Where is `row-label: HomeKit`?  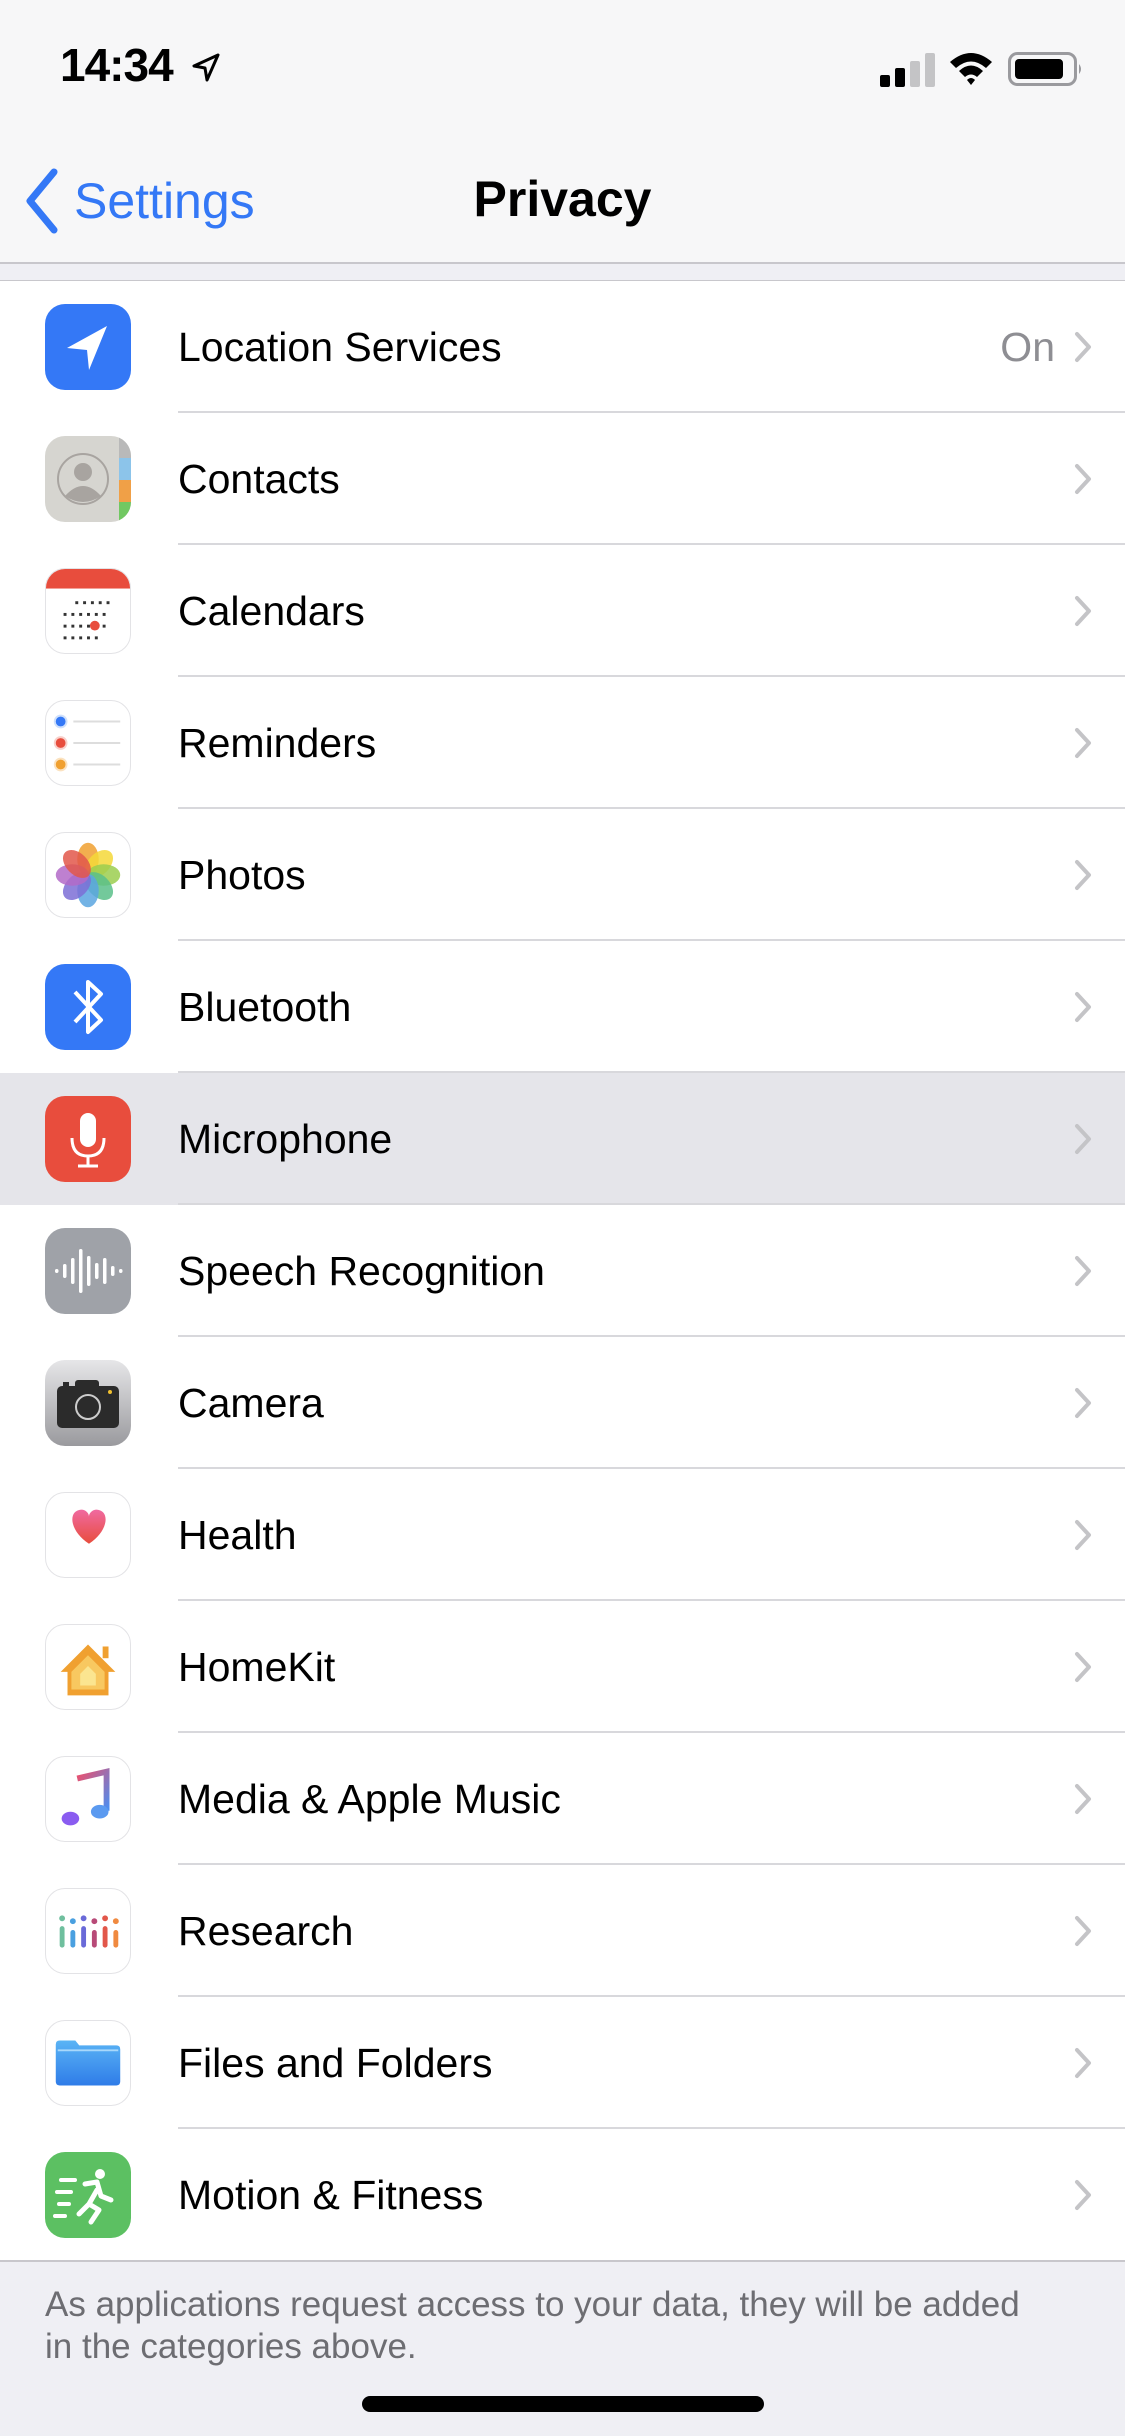
row-label: HomeKit is located at coordinates (257, 1666).